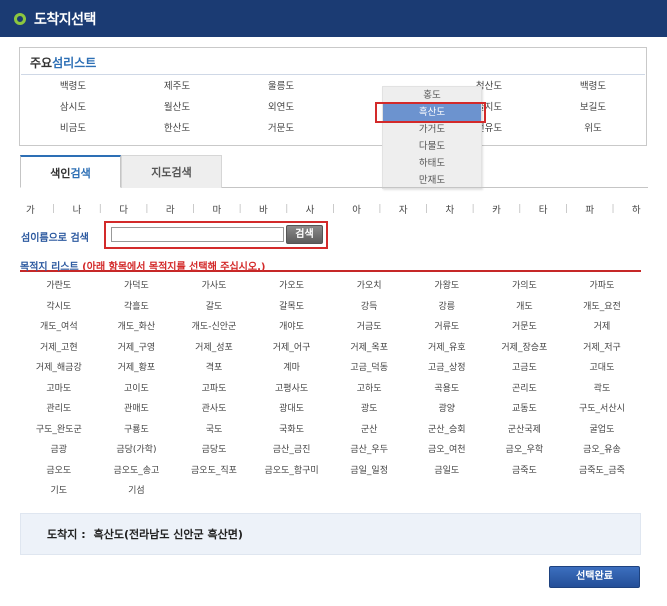 This screenshot has width=667, height=606. I want to click on destination-item: 군산국제, so click(525, 430).